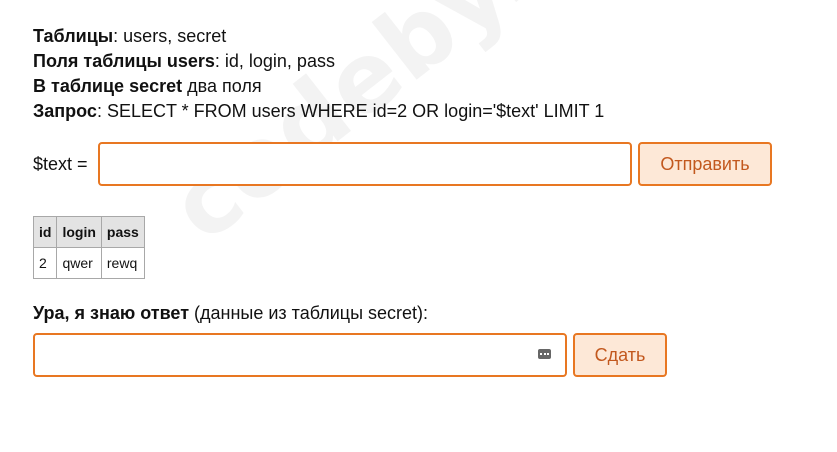  I want to click on keyboard-icon, so click(544, 354).